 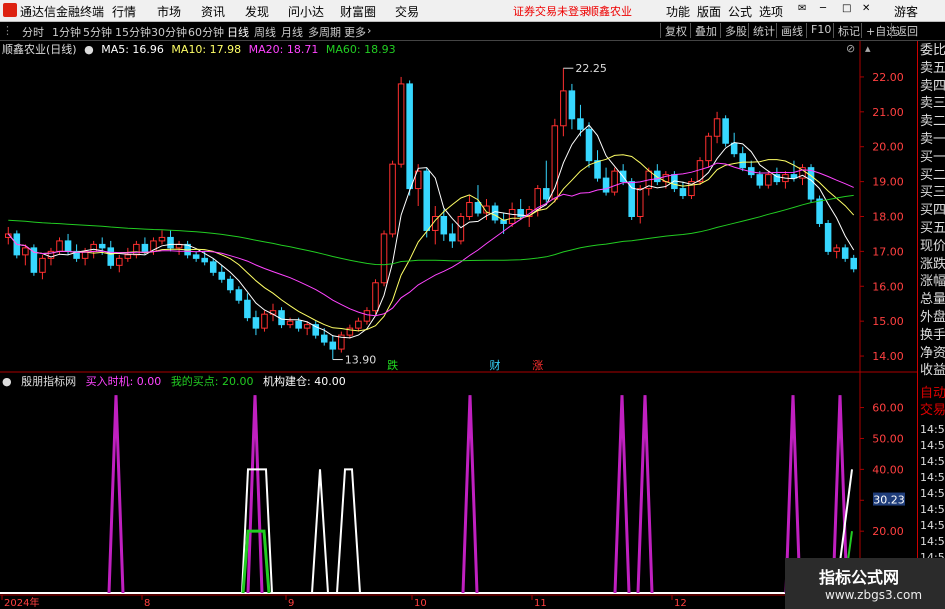 I want to click on ma10-value: MA10: 17.98, so click(x=206, y=49).